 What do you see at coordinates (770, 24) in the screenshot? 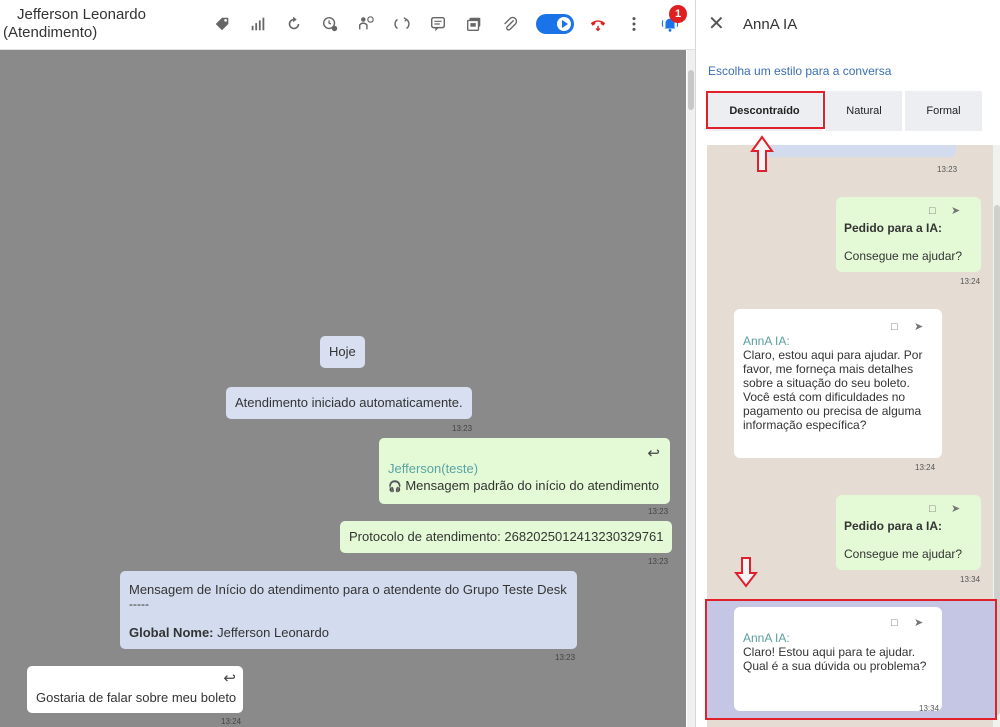
I see `ai-panel-title: AnnA IA` at bounding box center [770, 24].